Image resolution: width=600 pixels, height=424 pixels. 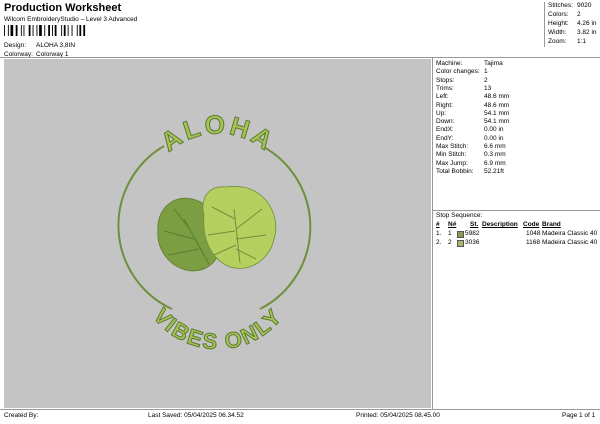 What do you see at coordinates (470, 130) in the screenshot?
I see `machine-info-row: EndX: 0.00 in` at bounding box center [470, 130].